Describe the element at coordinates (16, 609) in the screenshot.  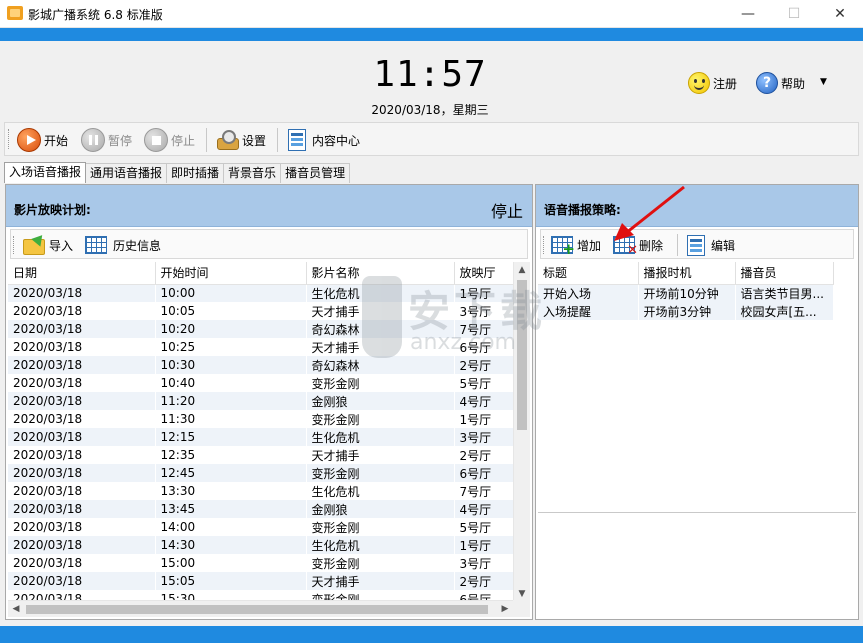
I see `scroll-left-icon: ◀` at that location.